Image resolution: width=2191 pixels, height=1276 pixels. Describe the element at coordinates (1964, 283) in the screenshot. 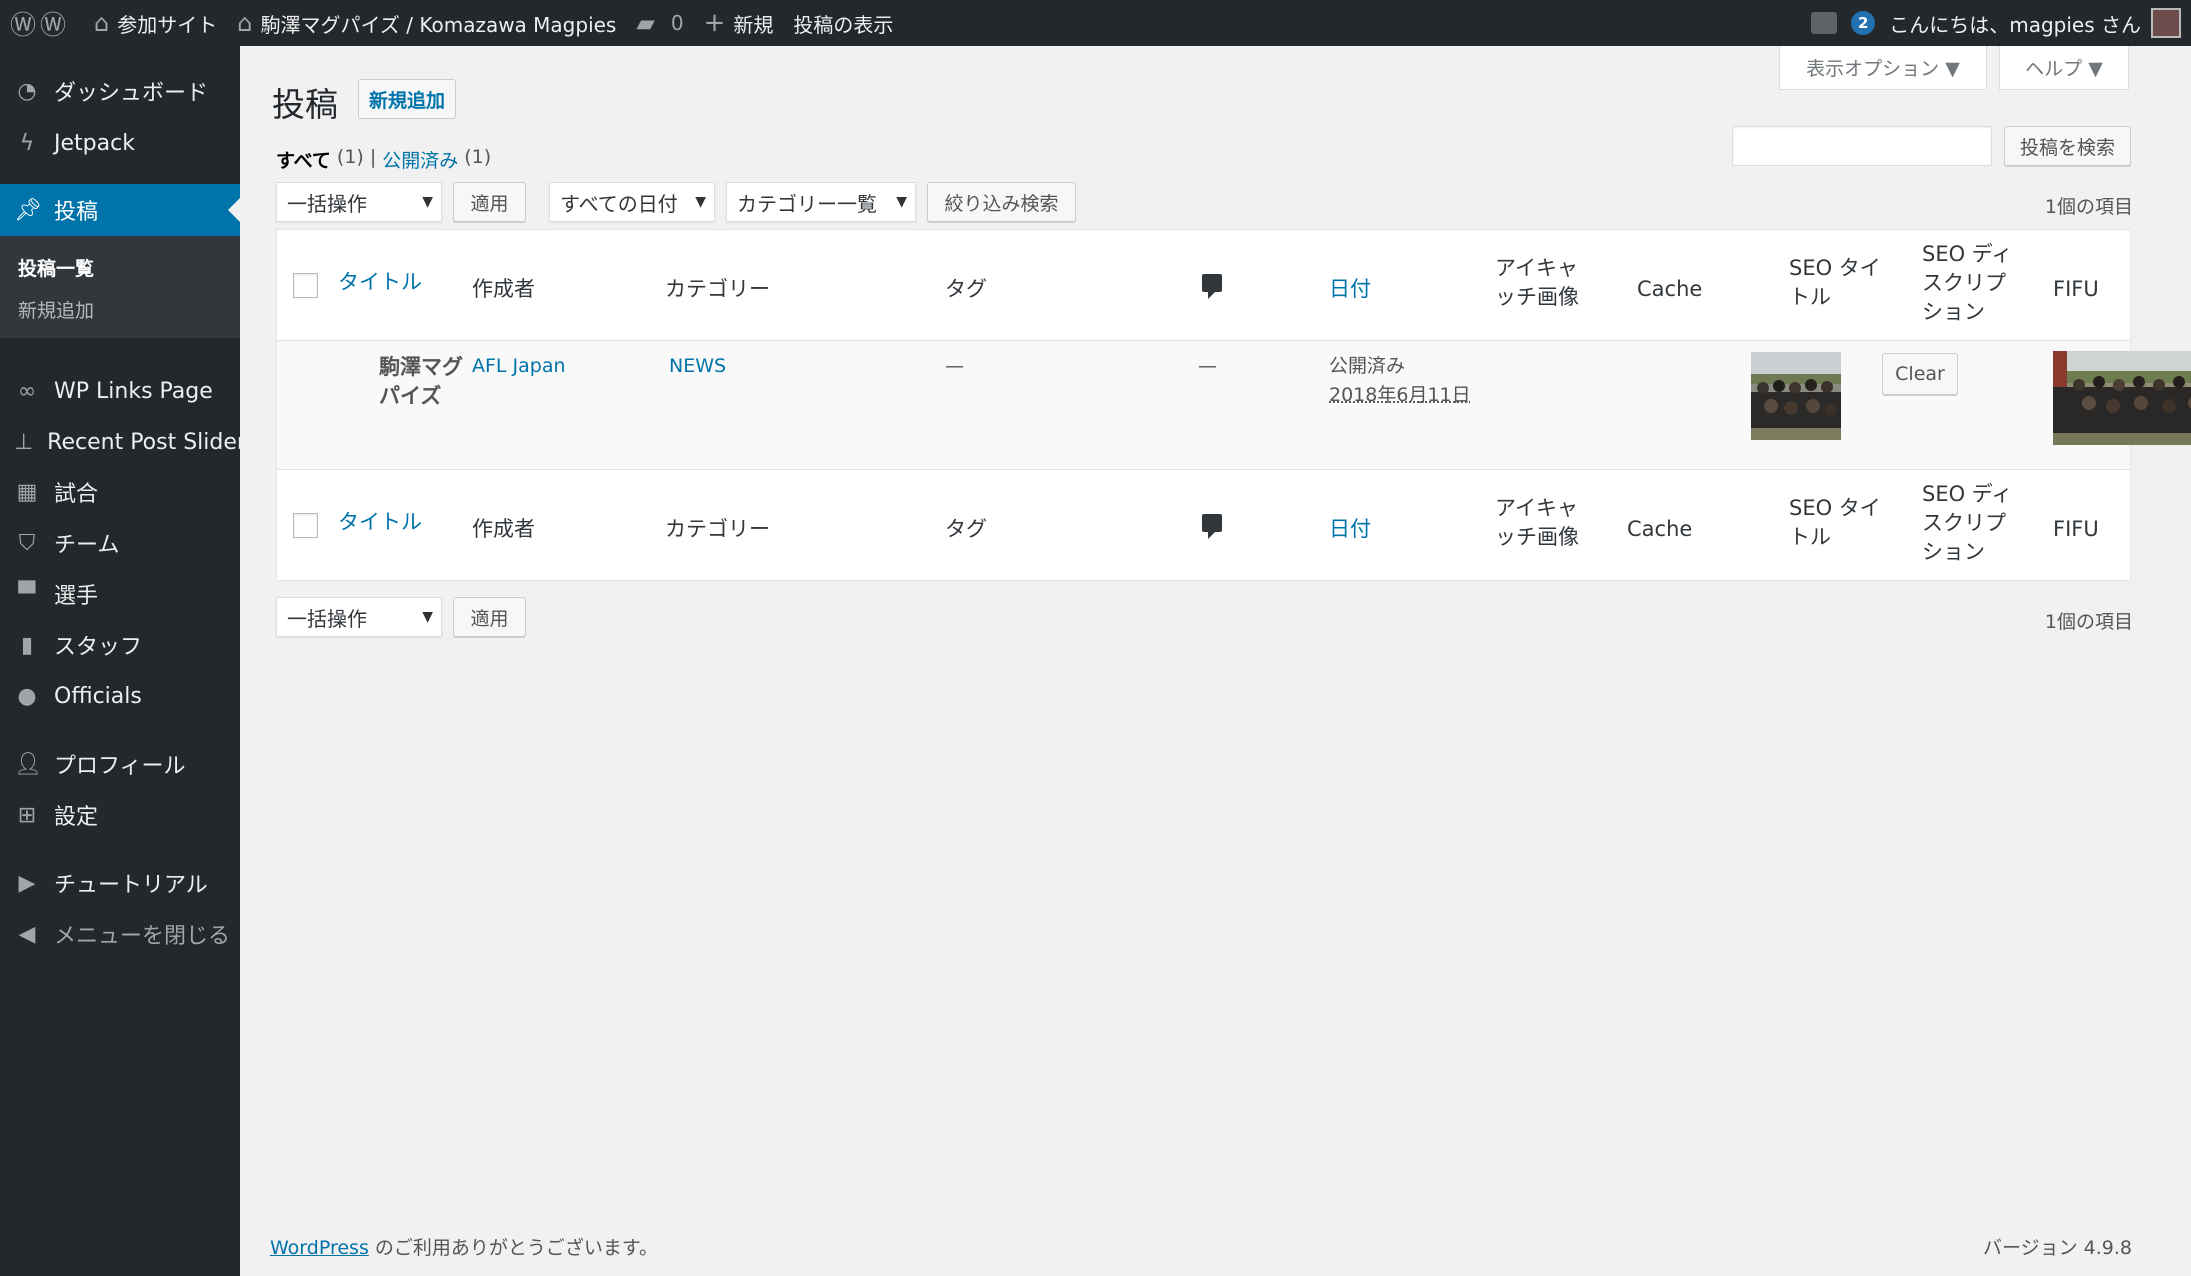

I see `column-seo-desc-line-2: スクリプ` at that location.